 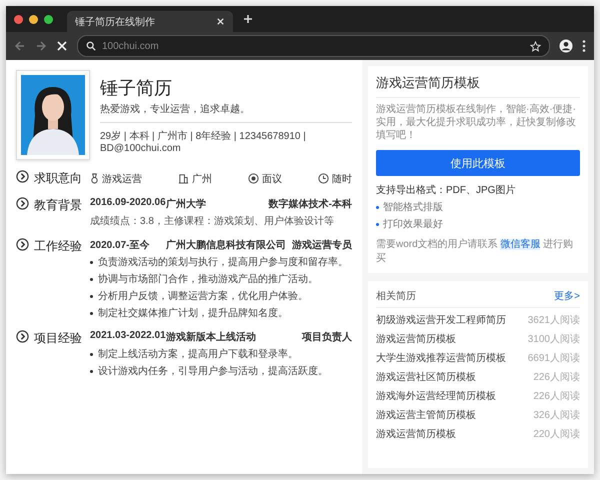 I want to click on related-item: 游戏运营简历模板 220人阅读, so click(x=478, y=434).